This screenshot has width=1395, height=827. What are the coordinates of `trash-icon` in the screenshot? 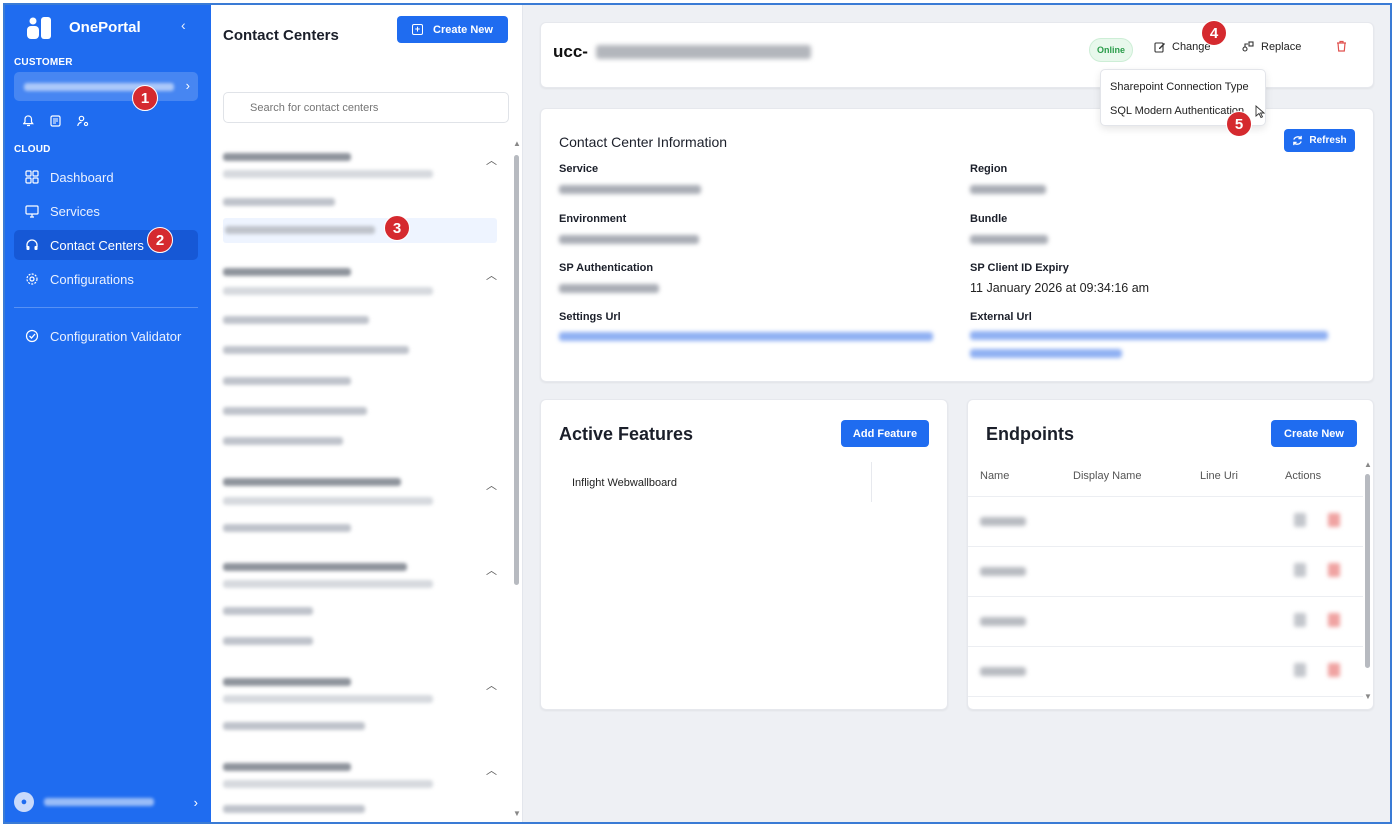 It's located at (1341, 46).